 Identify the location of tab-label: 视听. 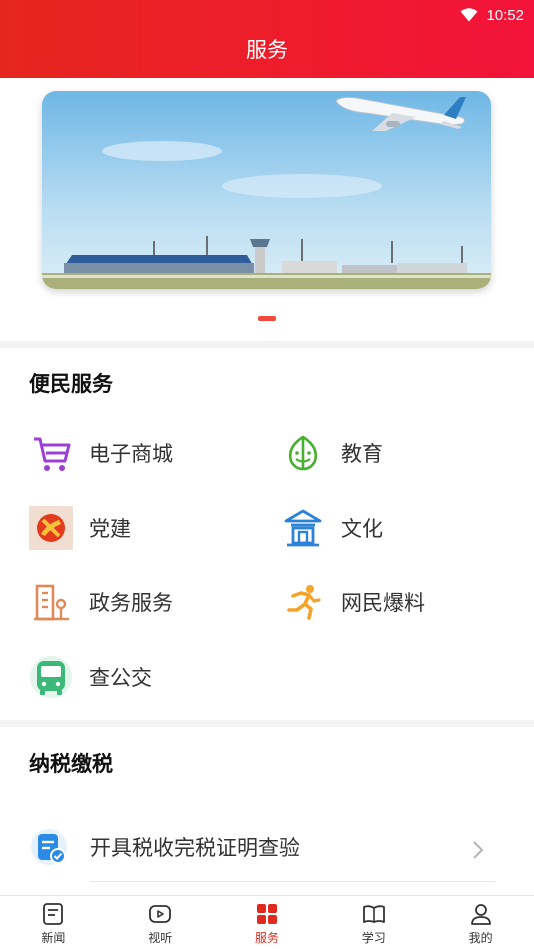
(160, 938).